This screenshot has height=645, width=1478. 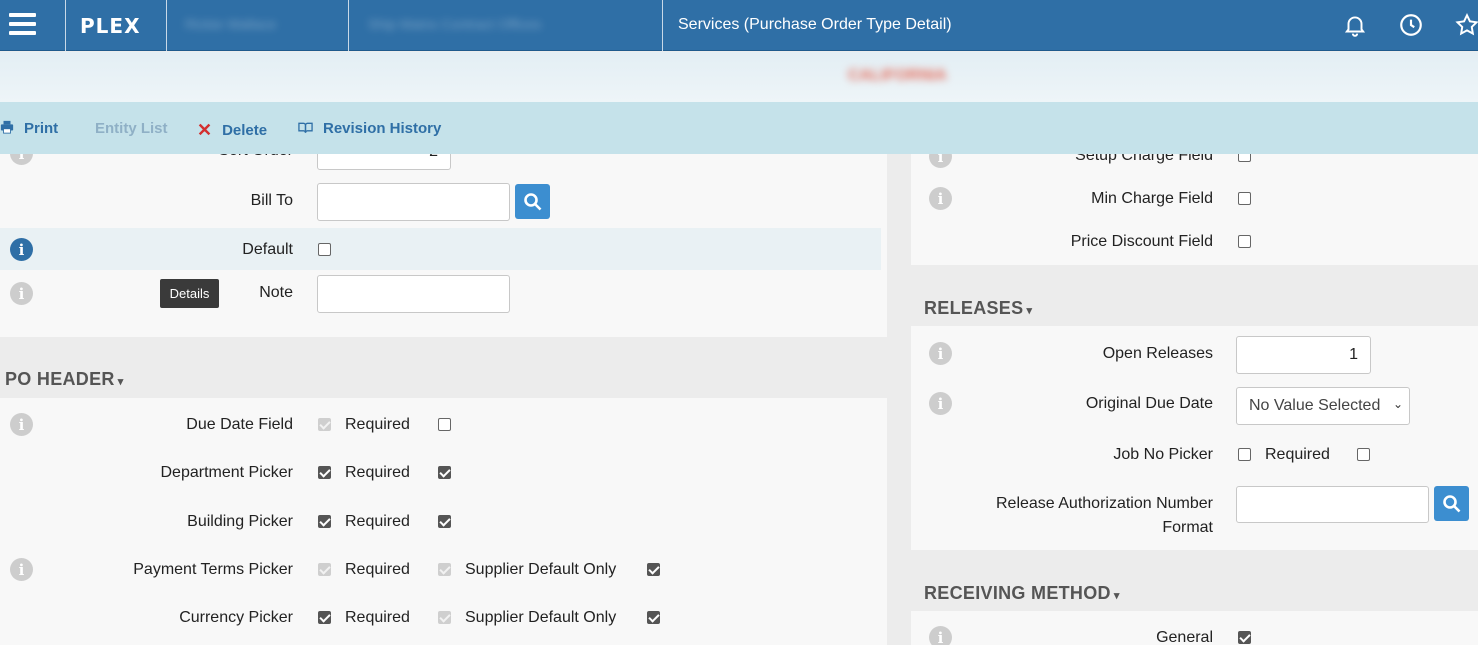 I want to click on revision-history-button: Revision History, so click(x=369, y=128).